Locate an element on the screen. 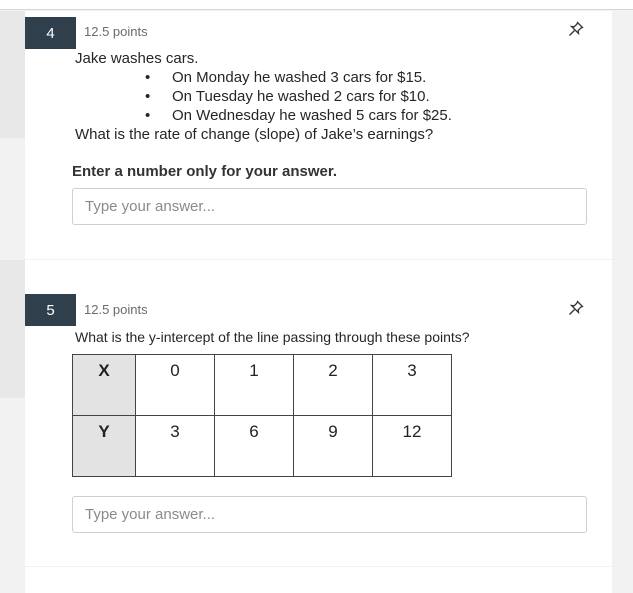  question-card-next is located at coordinates (318, 580).